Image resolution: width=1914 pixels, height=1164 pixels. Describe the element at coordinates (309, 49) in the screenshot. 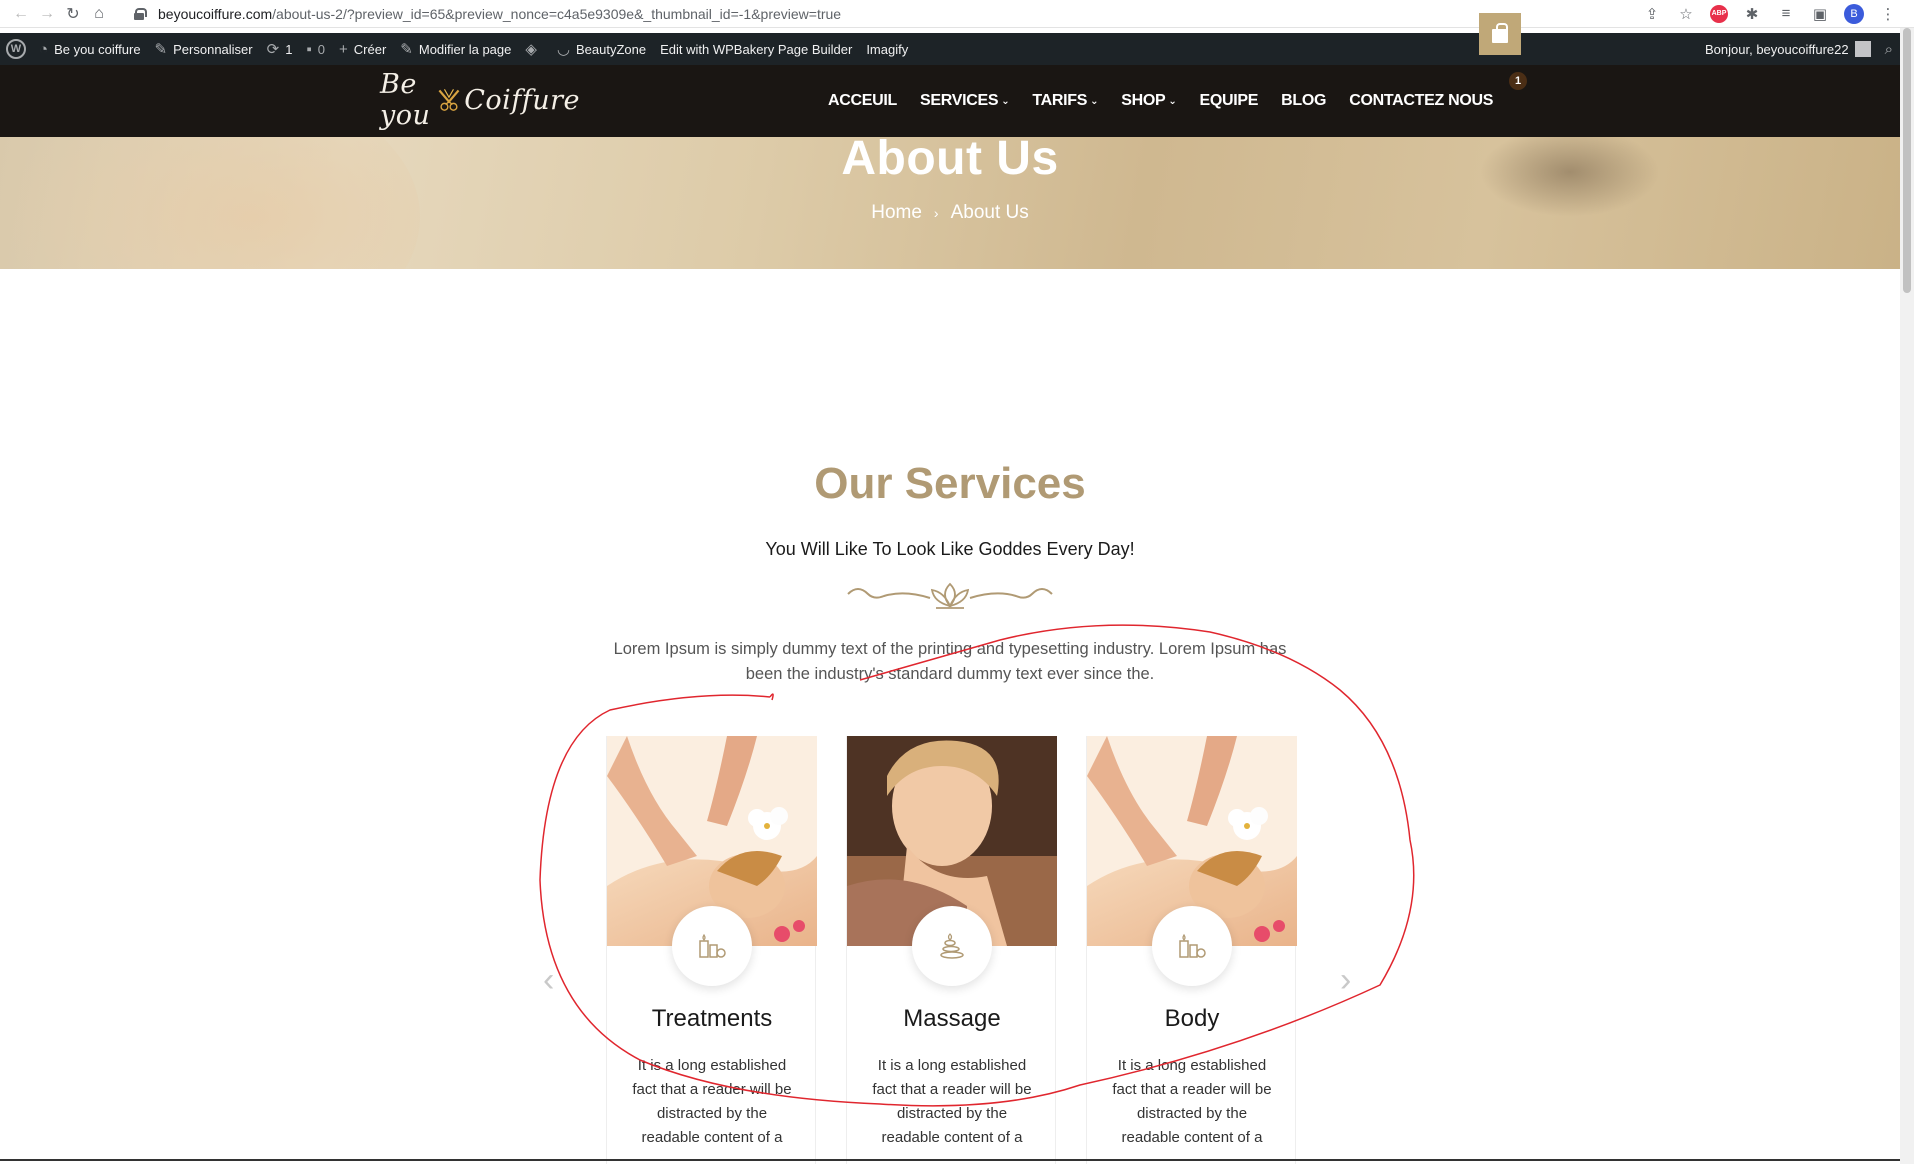

I see `comment-icon: ▪` at that location.